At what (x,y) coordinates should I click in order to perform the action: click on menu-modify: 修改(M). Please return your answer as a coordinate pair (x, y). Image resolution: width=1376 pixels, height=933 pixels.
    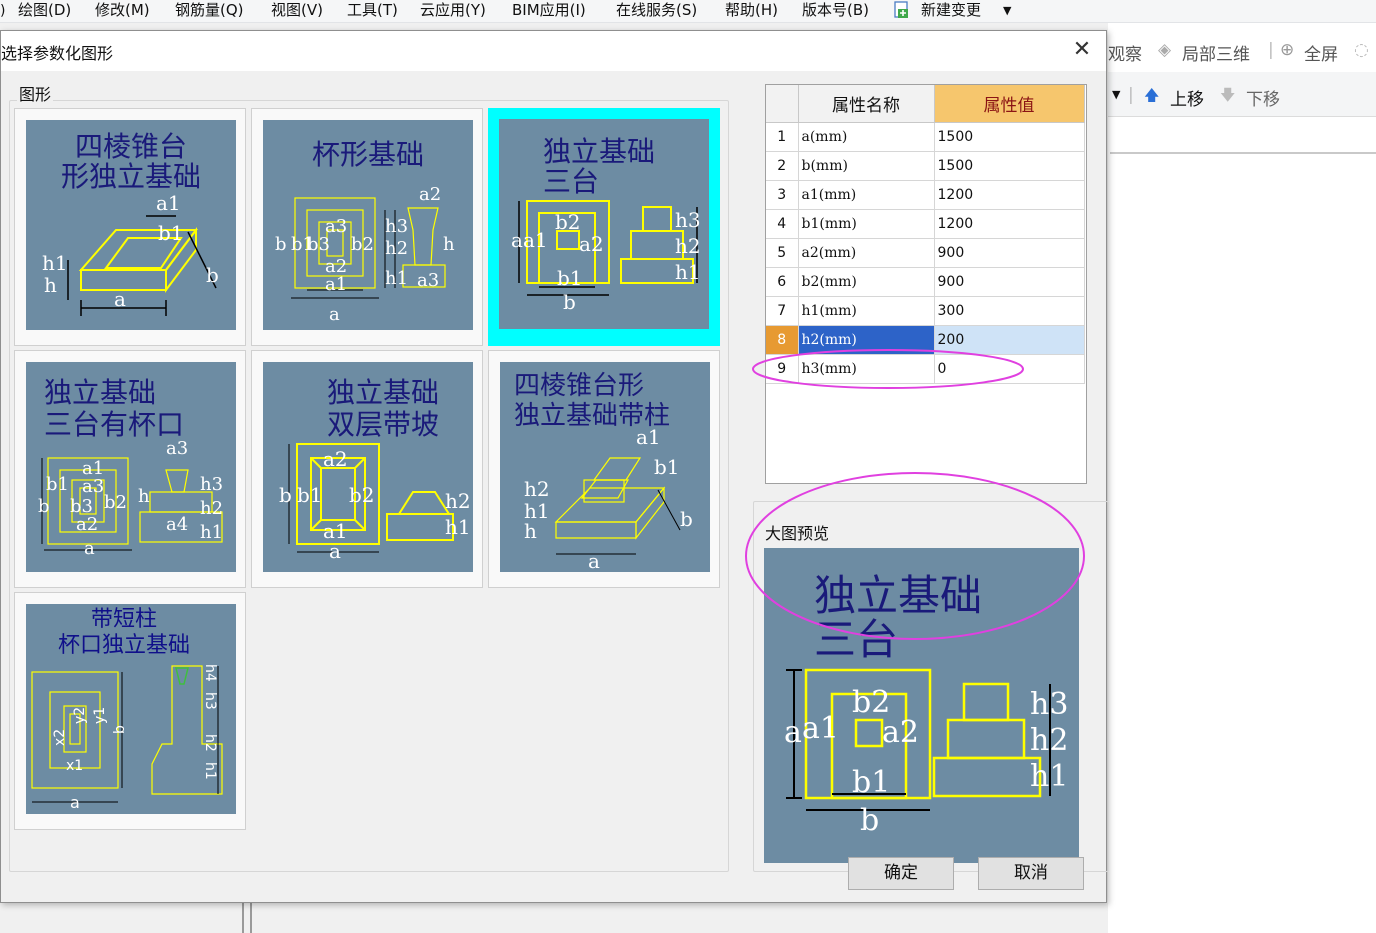
    Looking at the image, I should click on (122, 10).